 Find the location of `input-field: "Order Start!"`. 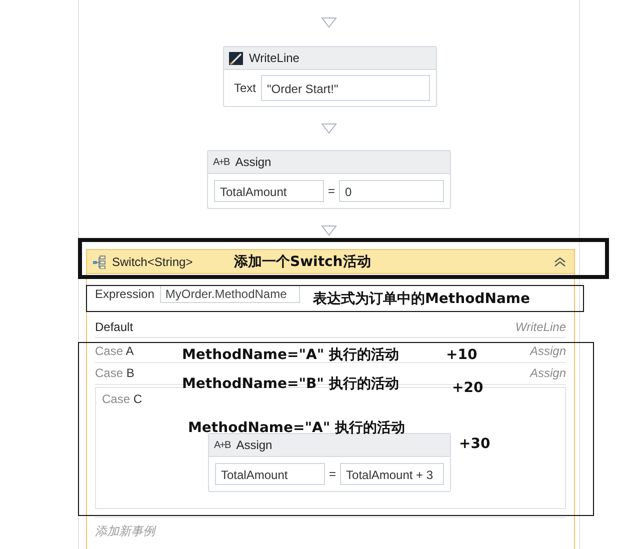

input-field: "Order Start!" is located at coordinates (345, 88).